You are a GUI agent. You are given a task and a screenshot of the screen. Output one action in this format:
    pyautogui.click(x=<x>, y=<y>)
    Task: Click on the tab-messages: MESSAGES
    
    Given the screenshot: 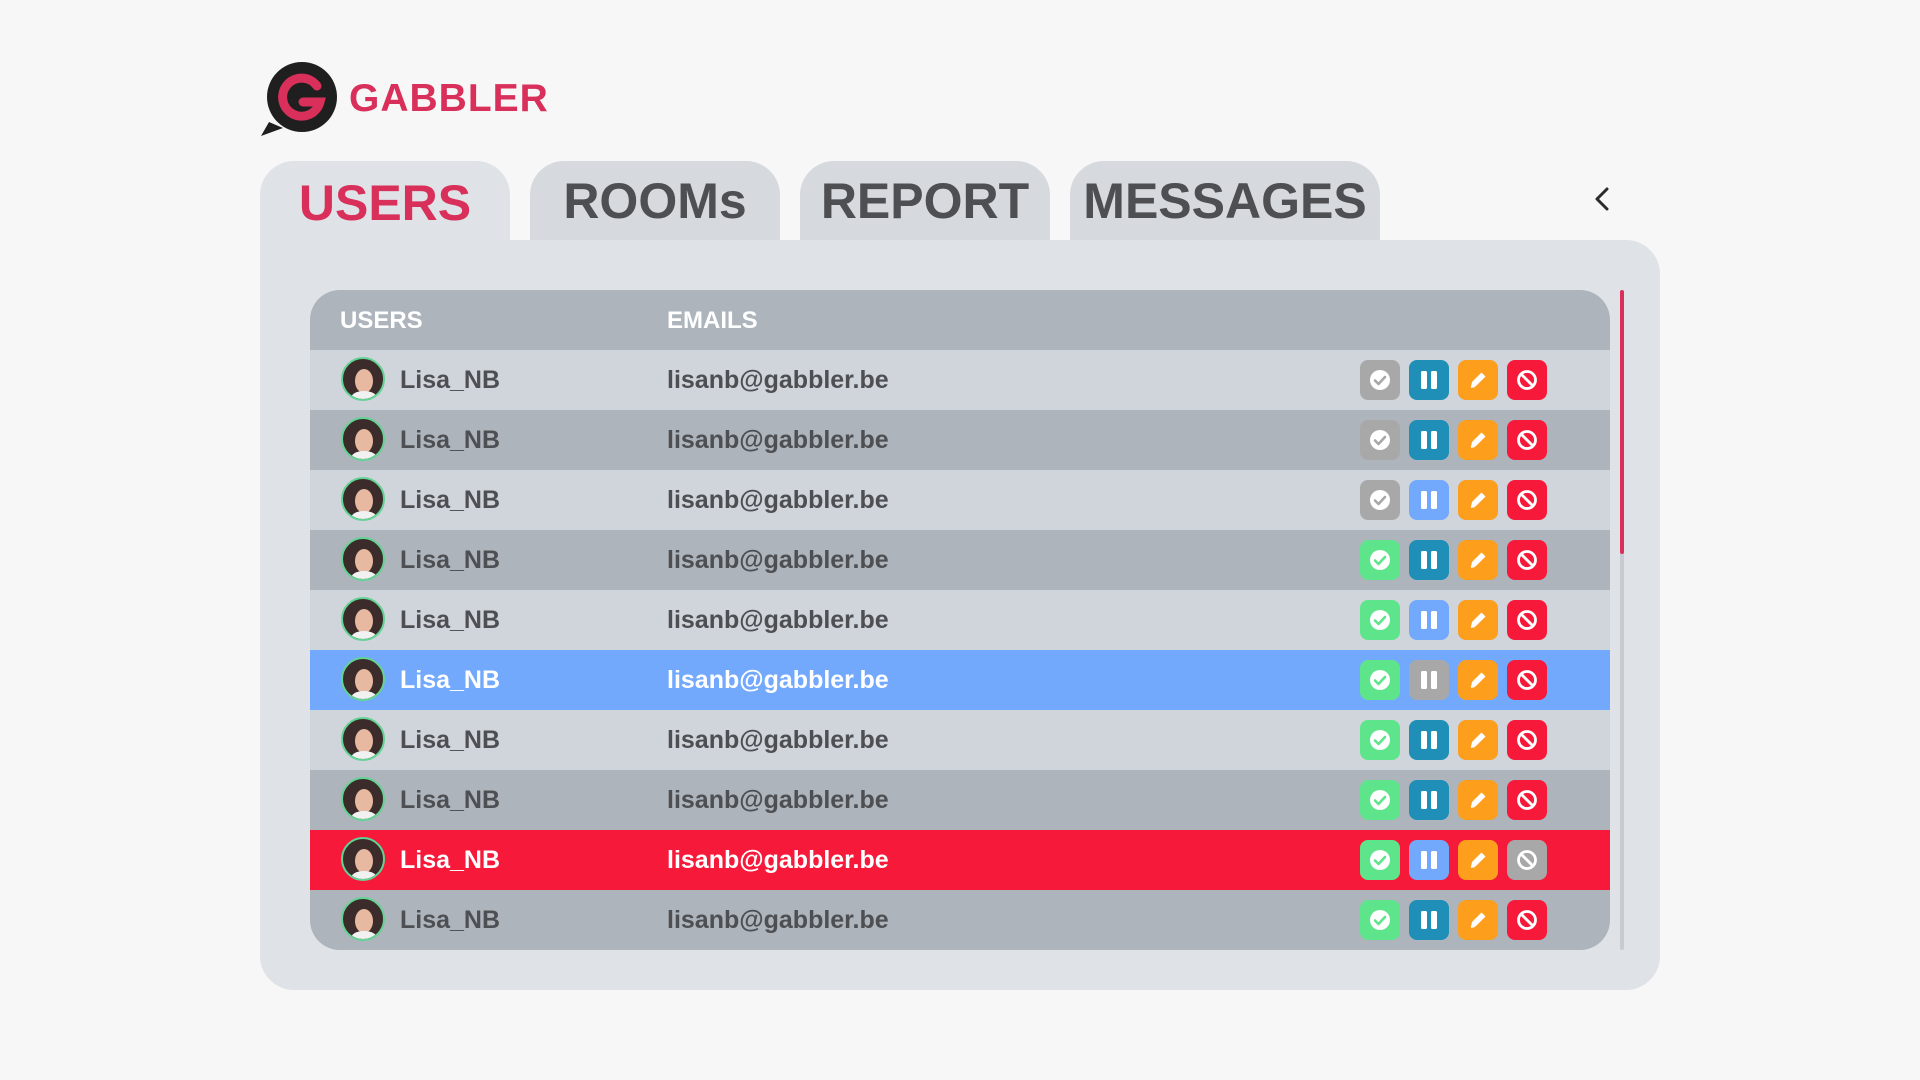 What is the action you would take?
    pyautogui.click(x=1225, y=201)
    